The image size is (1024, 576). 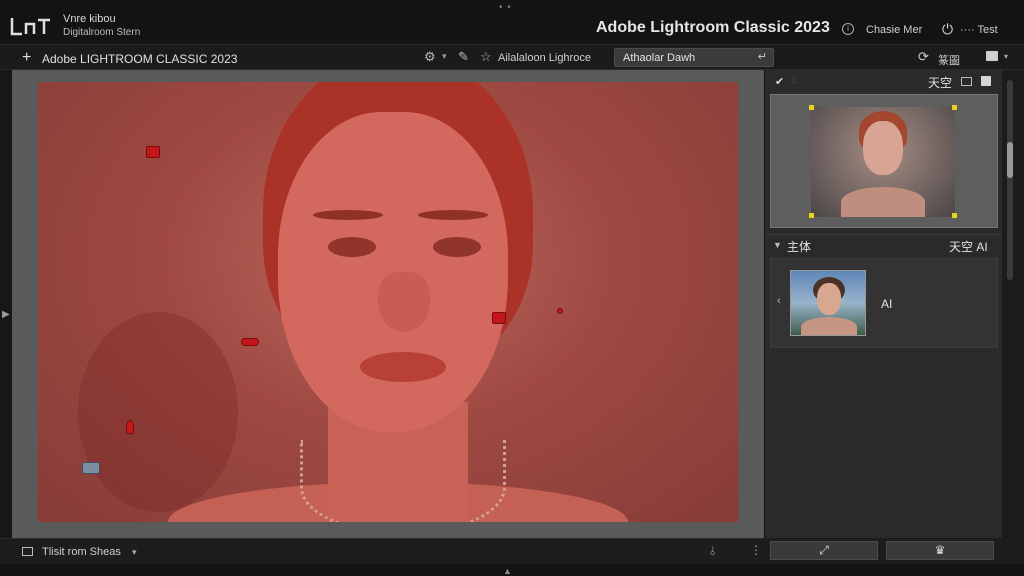 I want to click on user-label: ···· Test, so click(x=979, y=30).